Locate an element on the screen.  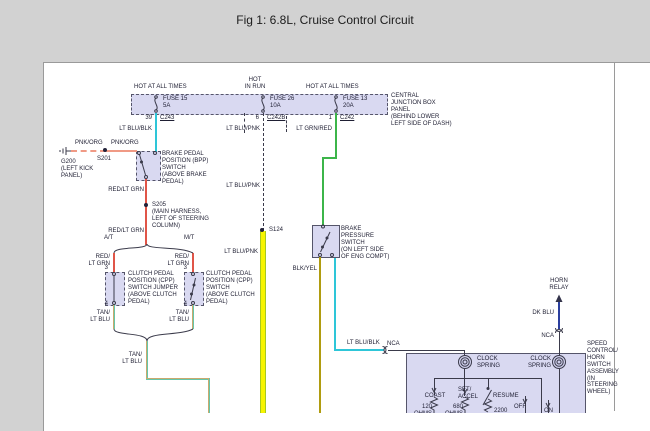
blk-yel-label: BLK/YEL is located at coordinates (304, 269).